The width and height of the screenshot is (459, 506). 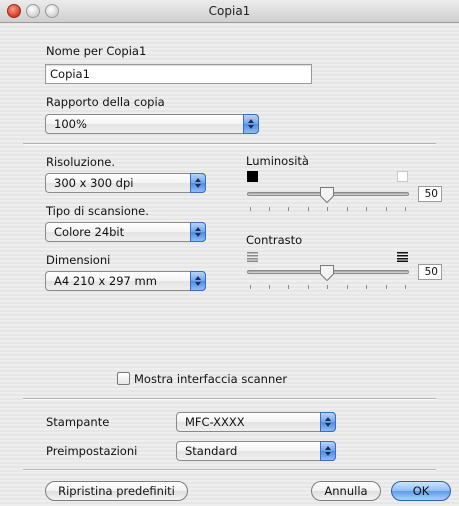 What do you see at coordinates (277, 161) in the screenshot?
I see `brightness-label: Luminosità` at bounding box center [277, 161].